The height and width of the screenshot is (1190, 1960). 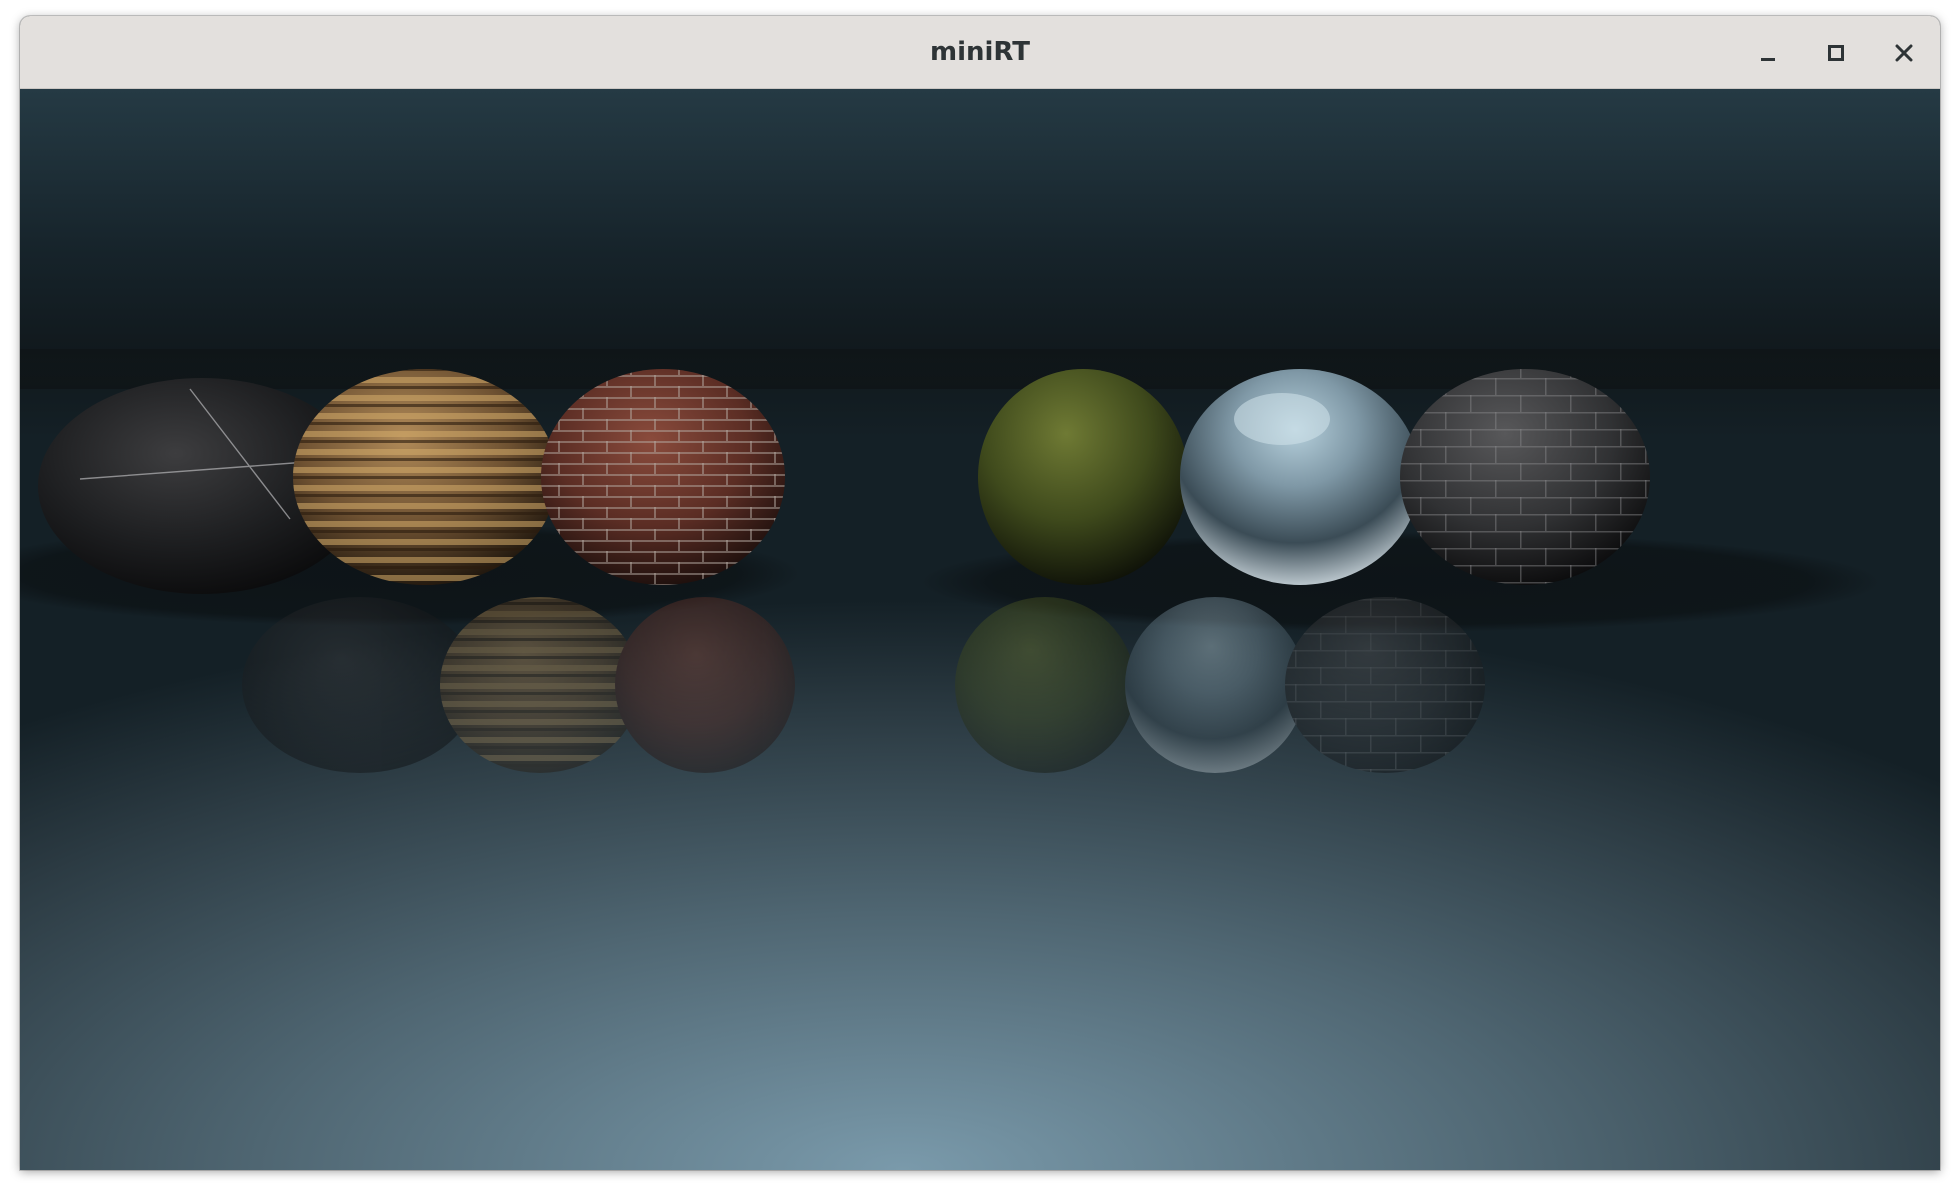 I want to click on minimize-button, so click(x=1768, y=53).